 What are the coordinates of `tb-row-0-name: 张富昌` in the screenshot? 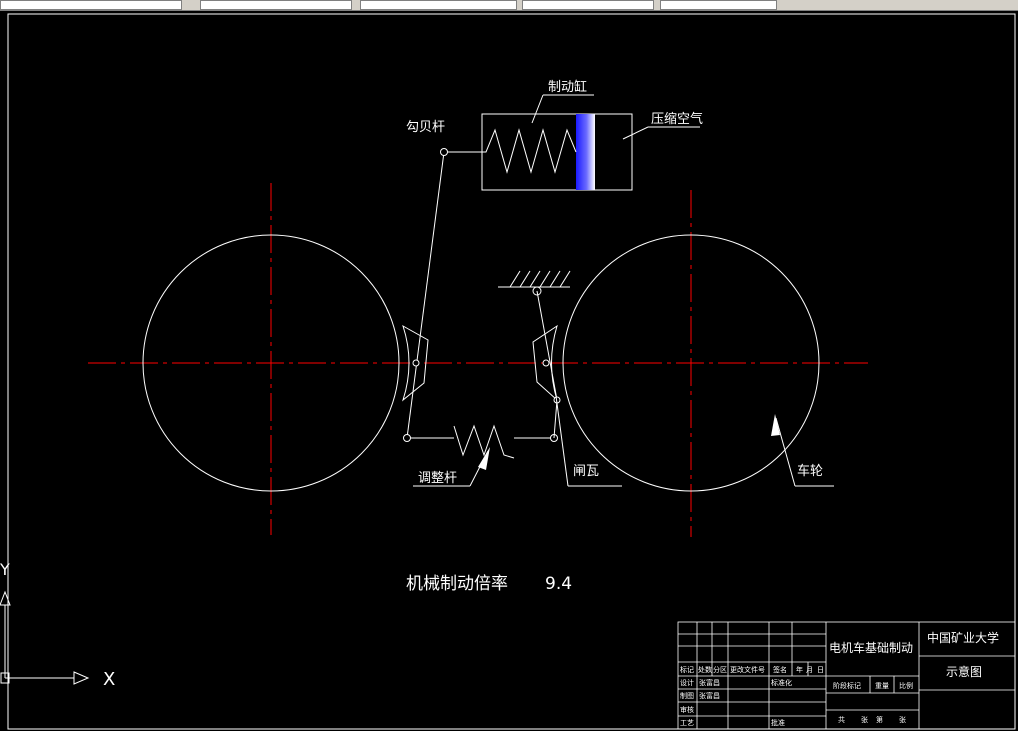 It's located at (709, 682).